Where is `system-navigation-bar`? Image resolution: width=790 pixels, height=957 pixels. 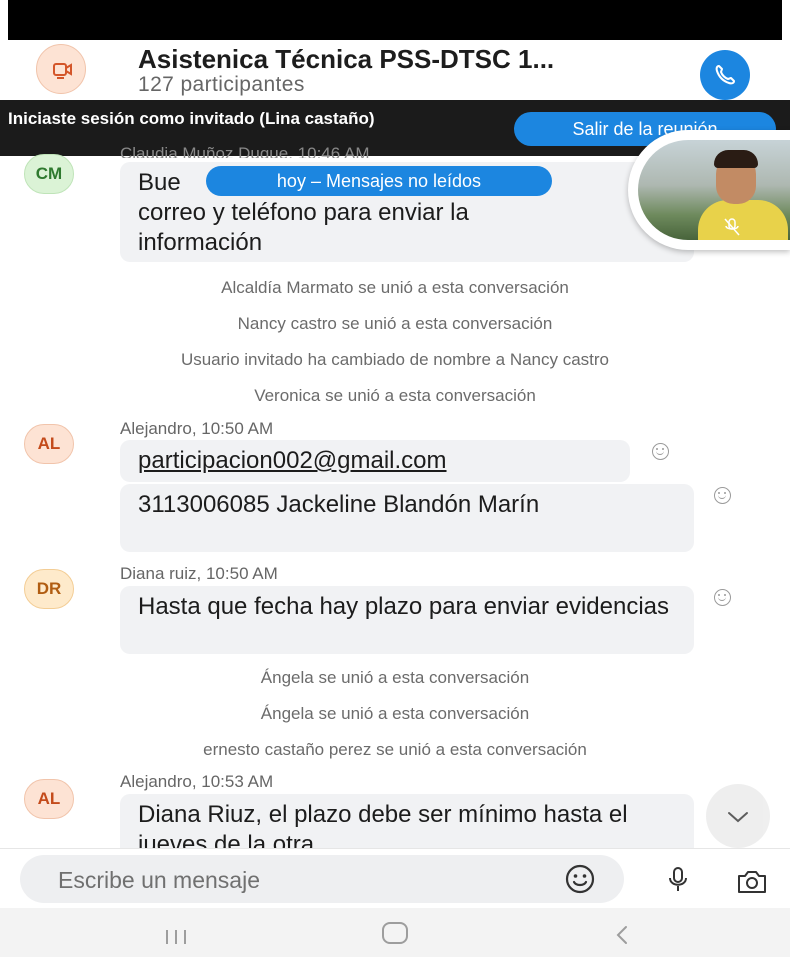
system-navigation-bar is located at coordinates (395, 932).